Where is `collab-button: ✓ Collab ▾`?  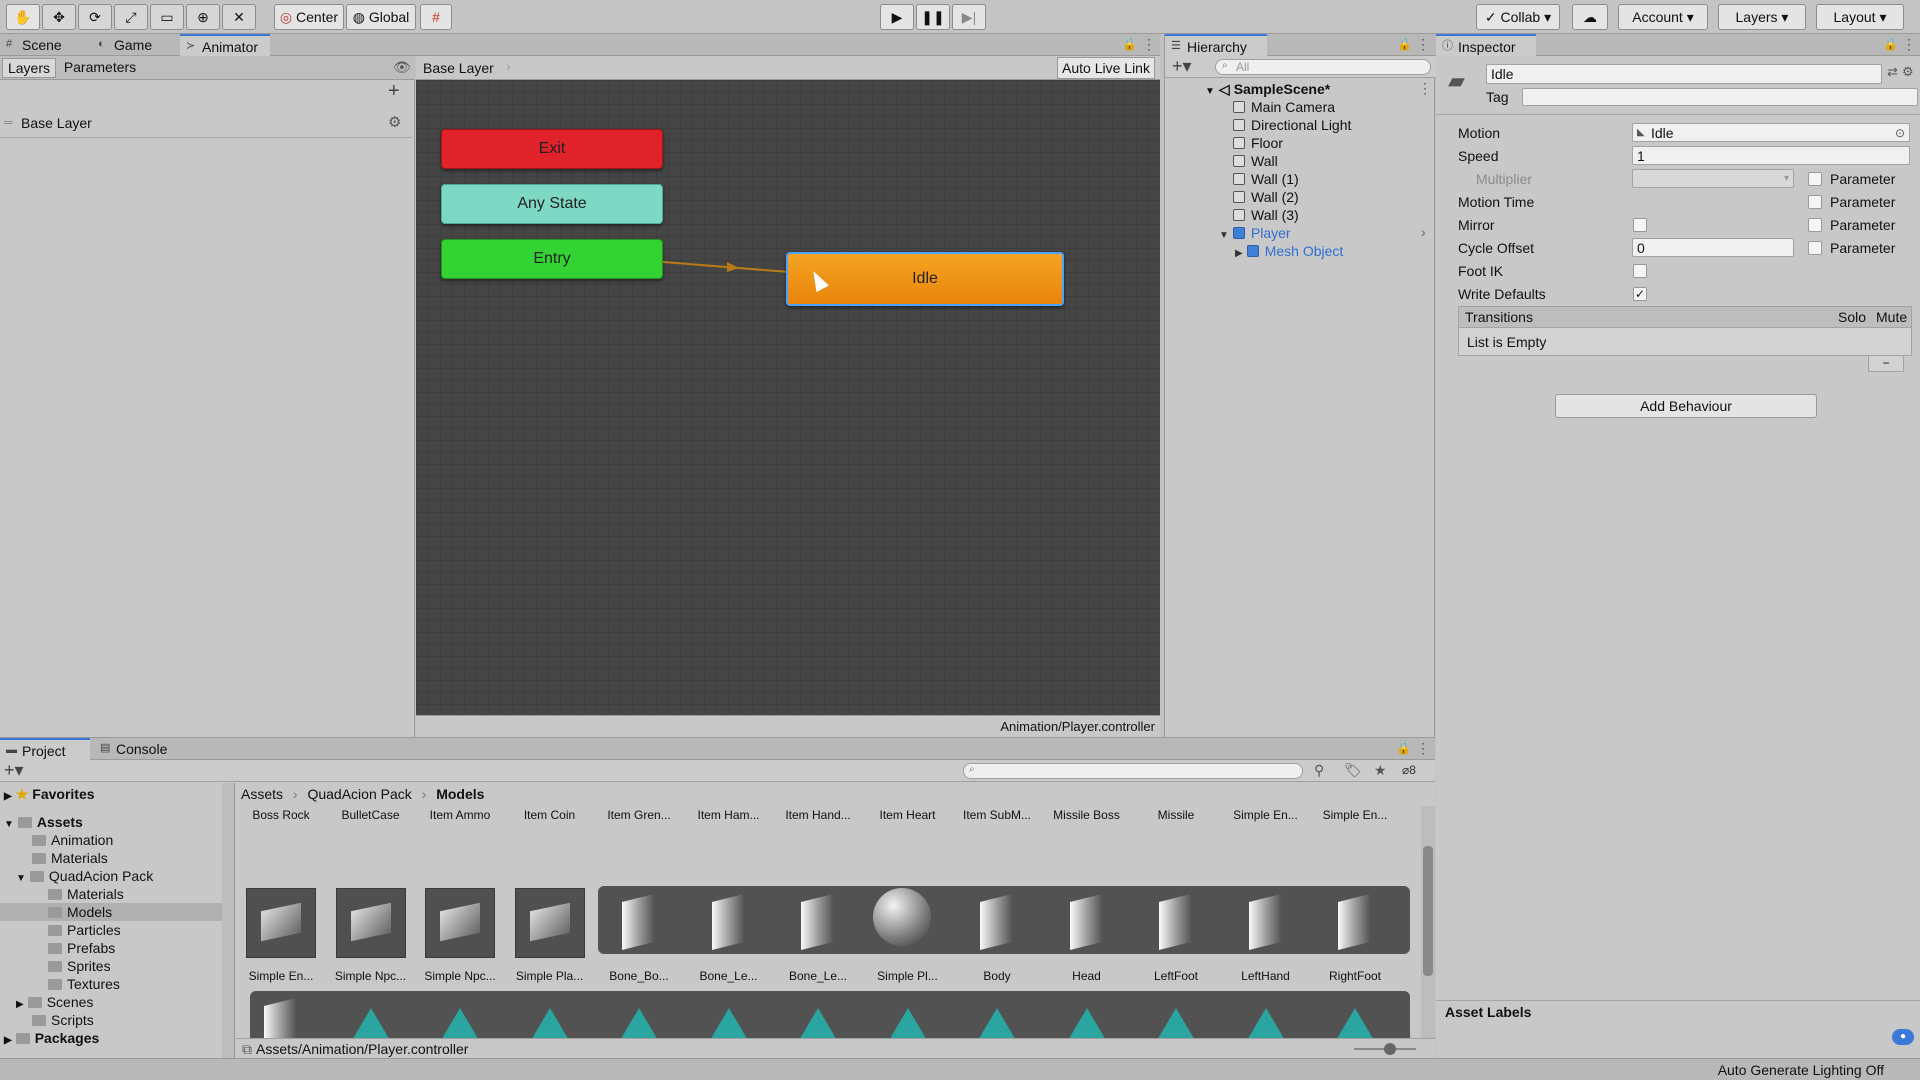
collab-button: ✓ Collab ▾ is located at coordinates (1518, 17).